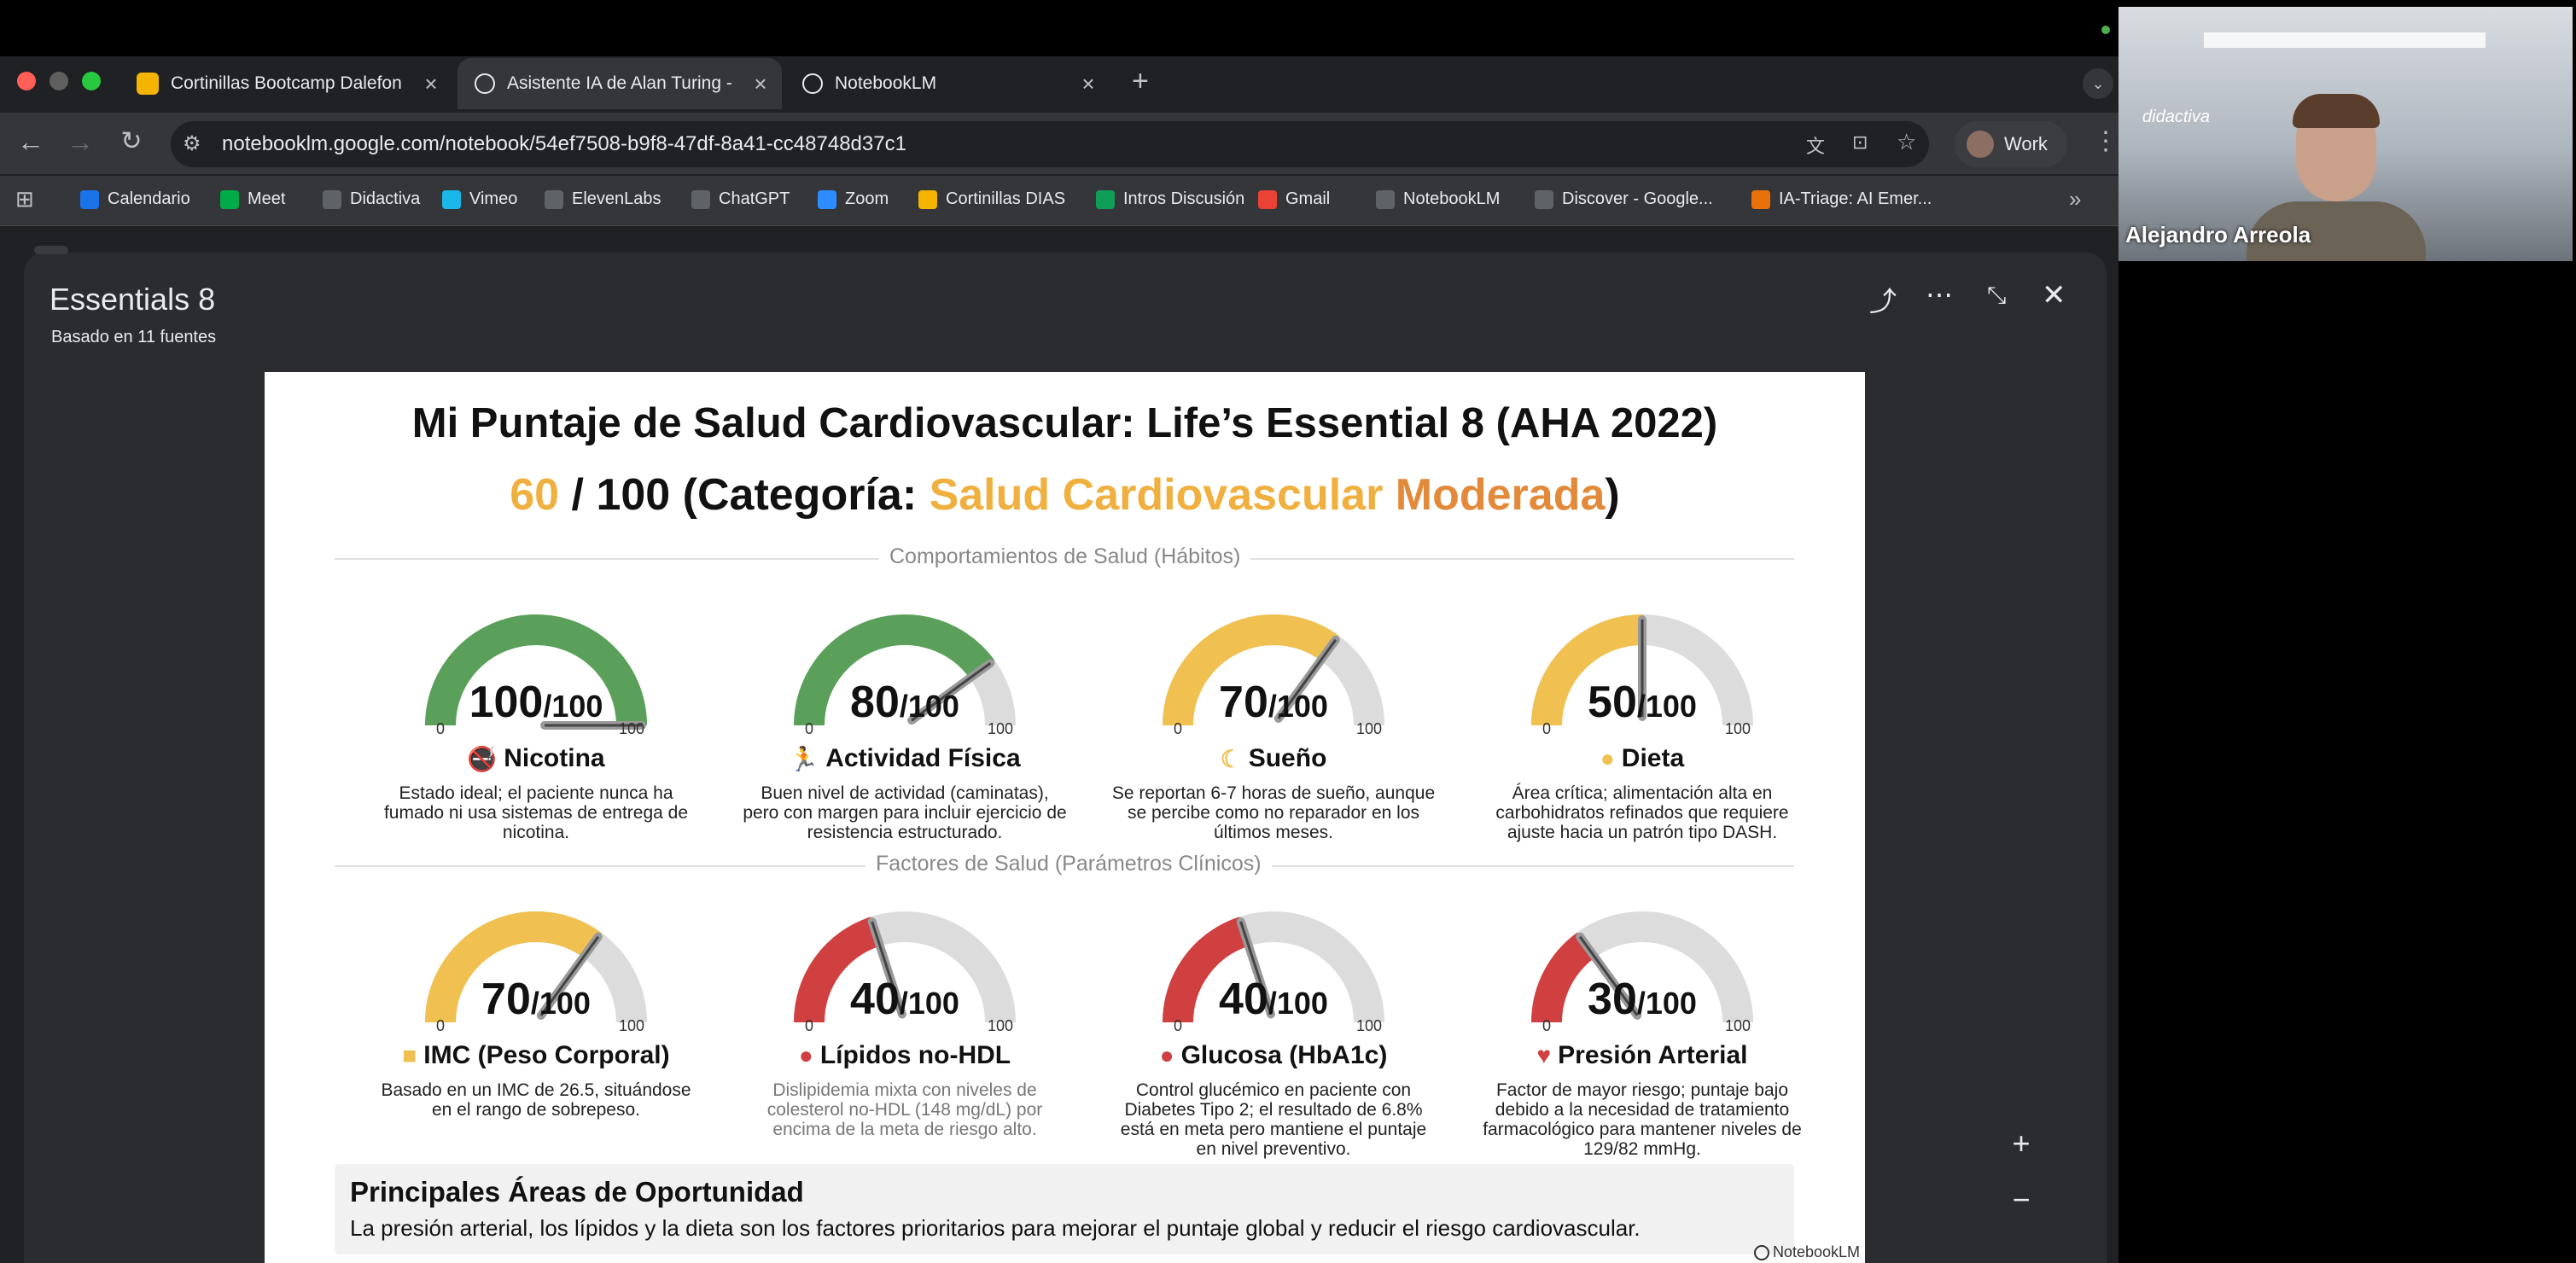  What do you see at coordinates (923, 758) in the screenshot?
I see `gauge-title-text: Actividad Física` at bounding box center [923, 758].